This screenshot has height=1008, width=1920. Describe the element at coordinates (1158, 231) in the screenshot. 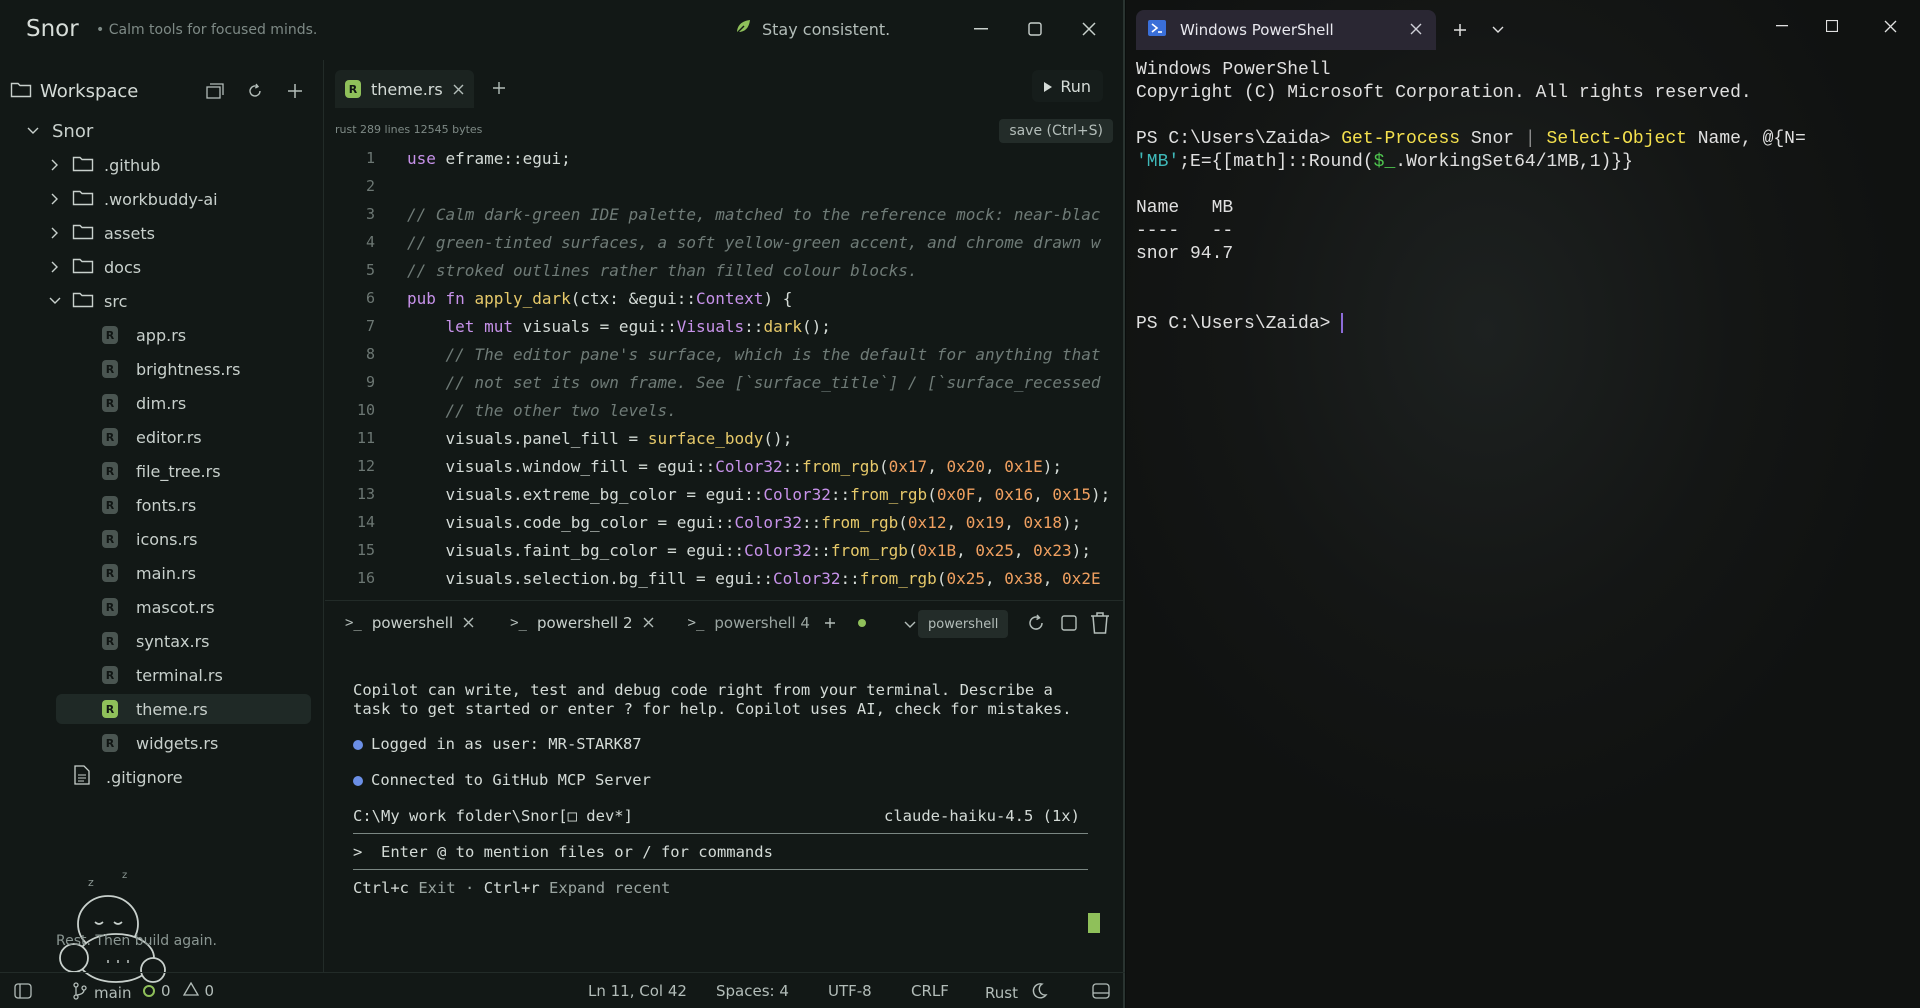

I see `ps-dash-name: ----` at that location.